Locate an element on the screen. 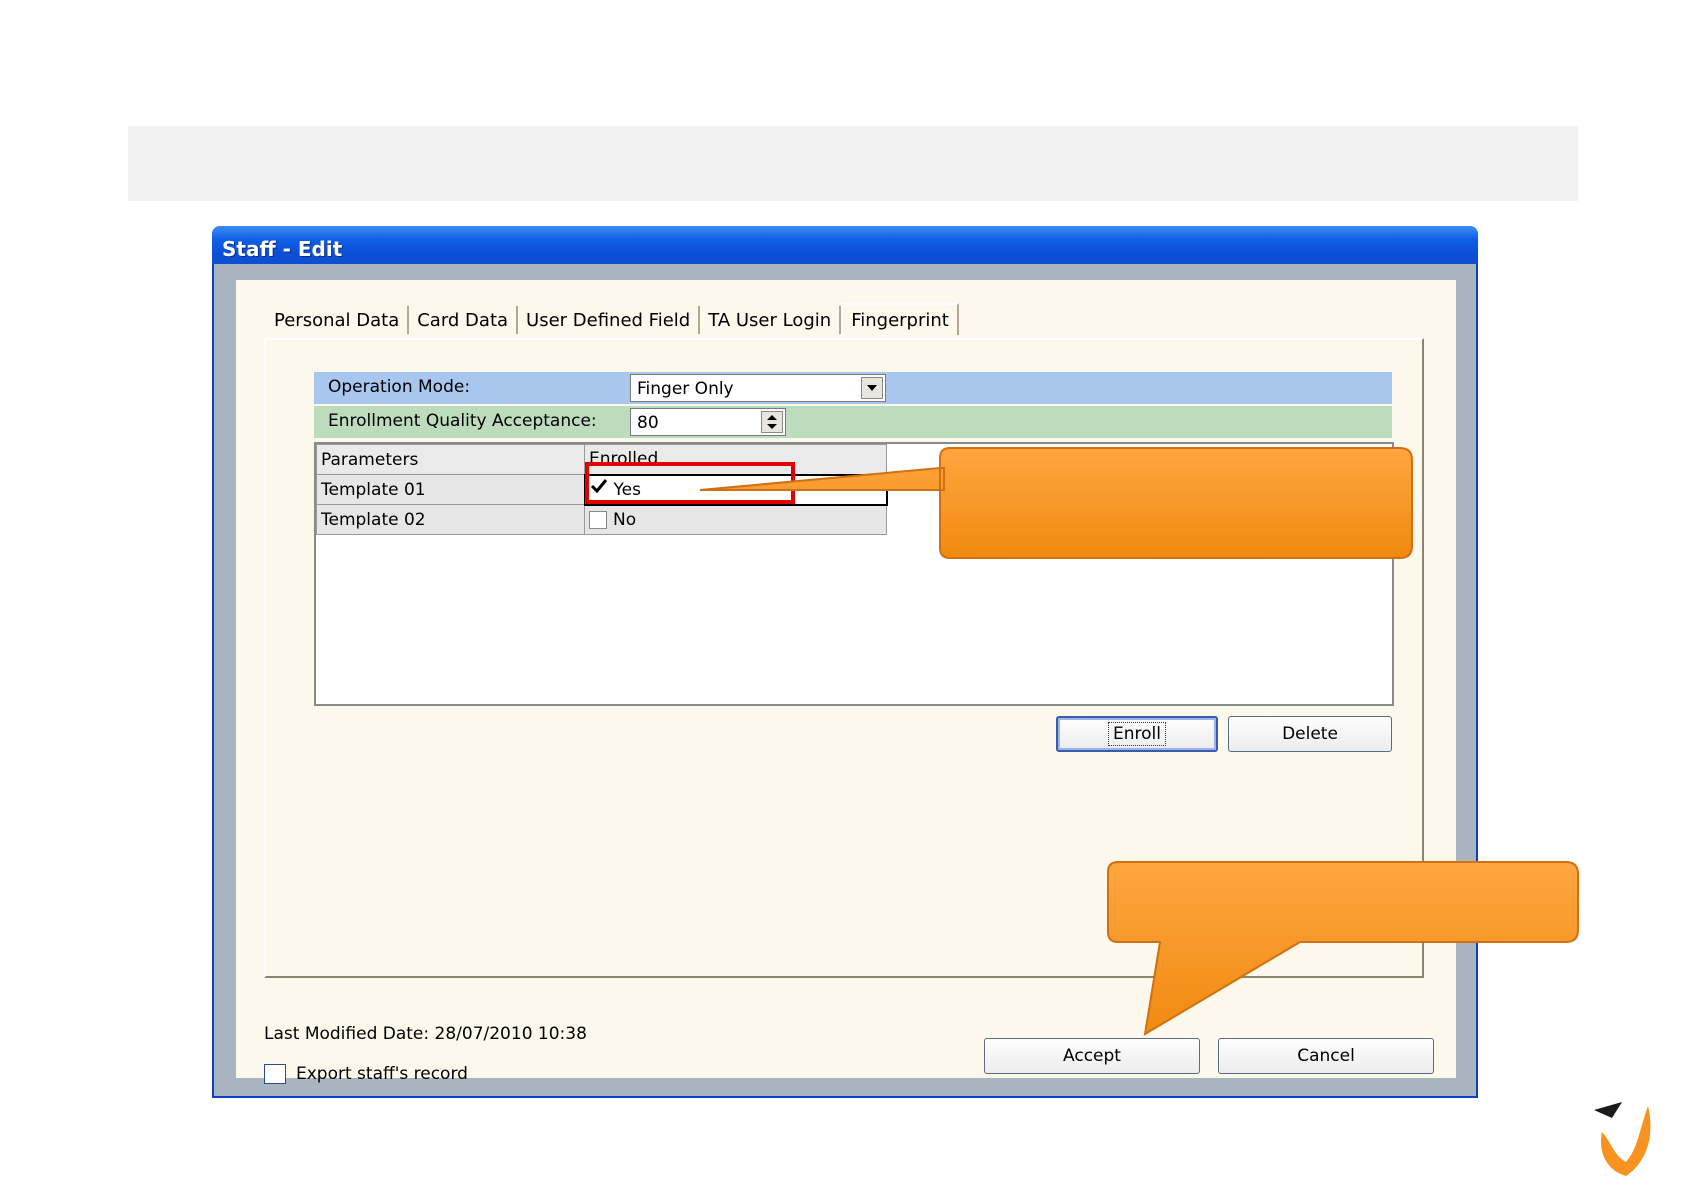  template-name-cell: Template 01 is located at coordinates (450, 489).